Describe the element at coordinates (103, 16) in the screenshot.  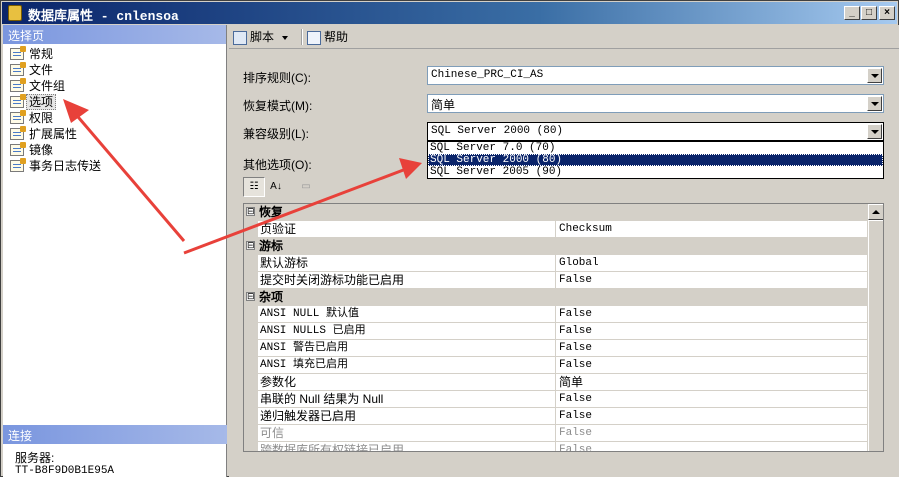
I see `window-title: 数据库属性 - cnlensoa` at that location.